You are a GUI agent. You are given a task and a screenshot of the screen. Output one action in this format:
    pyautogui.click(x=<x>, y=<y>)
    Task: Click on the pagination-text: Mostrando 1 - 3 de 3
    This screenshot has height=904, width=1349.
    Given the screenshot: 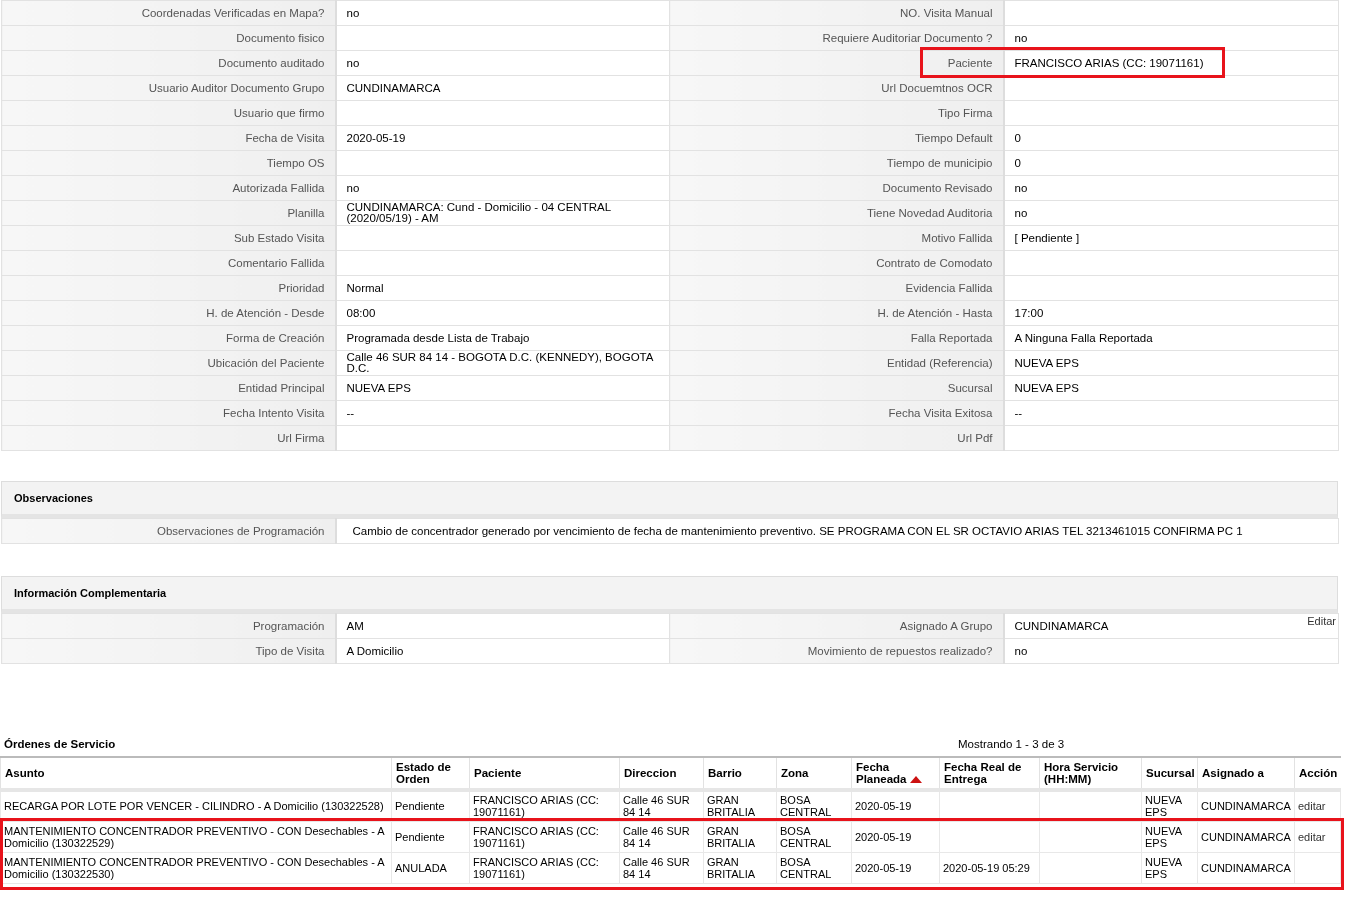 What is the action you would take?
    pyautogui.click(x=1011, y=744)
    